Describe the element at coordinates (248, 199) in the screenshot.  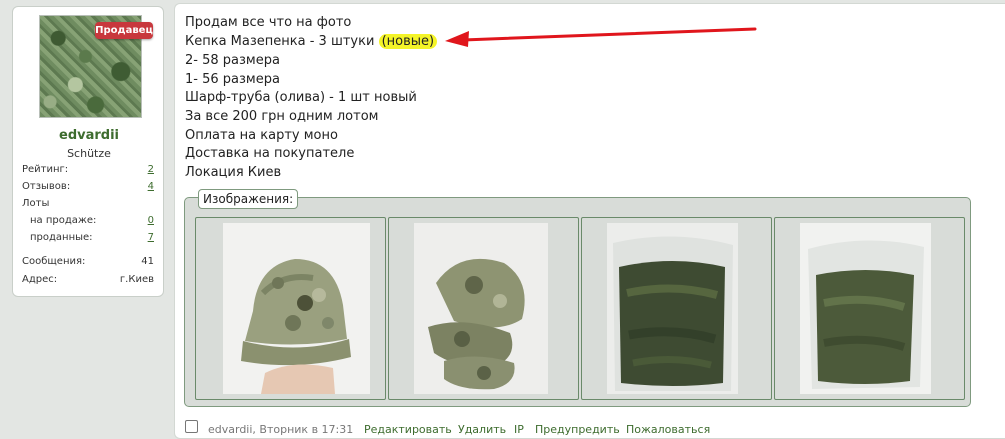
I see `images-legend: Изображения:` at that location.